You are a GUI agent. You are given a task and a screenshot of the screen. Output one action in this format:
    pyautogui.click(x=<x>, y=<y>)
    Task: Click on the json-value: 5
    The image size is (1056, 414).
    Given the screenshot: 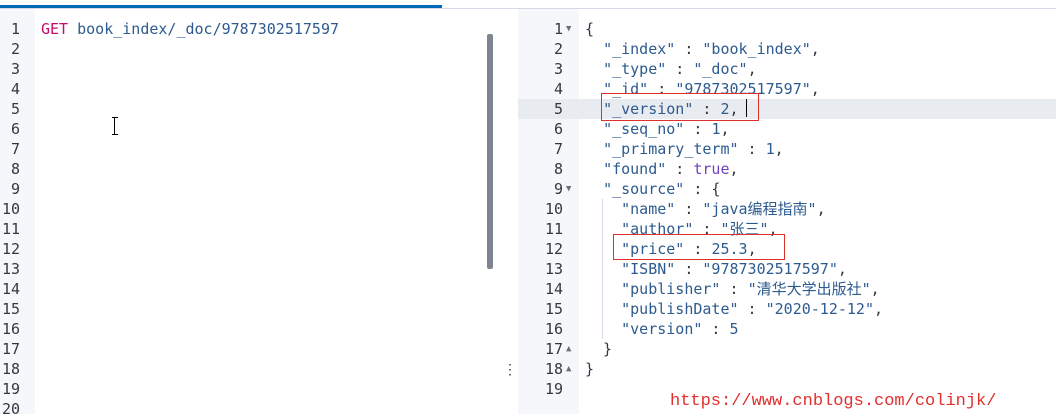 What is the action you would take?
    pyautogui.click(x=734, y=329)
    